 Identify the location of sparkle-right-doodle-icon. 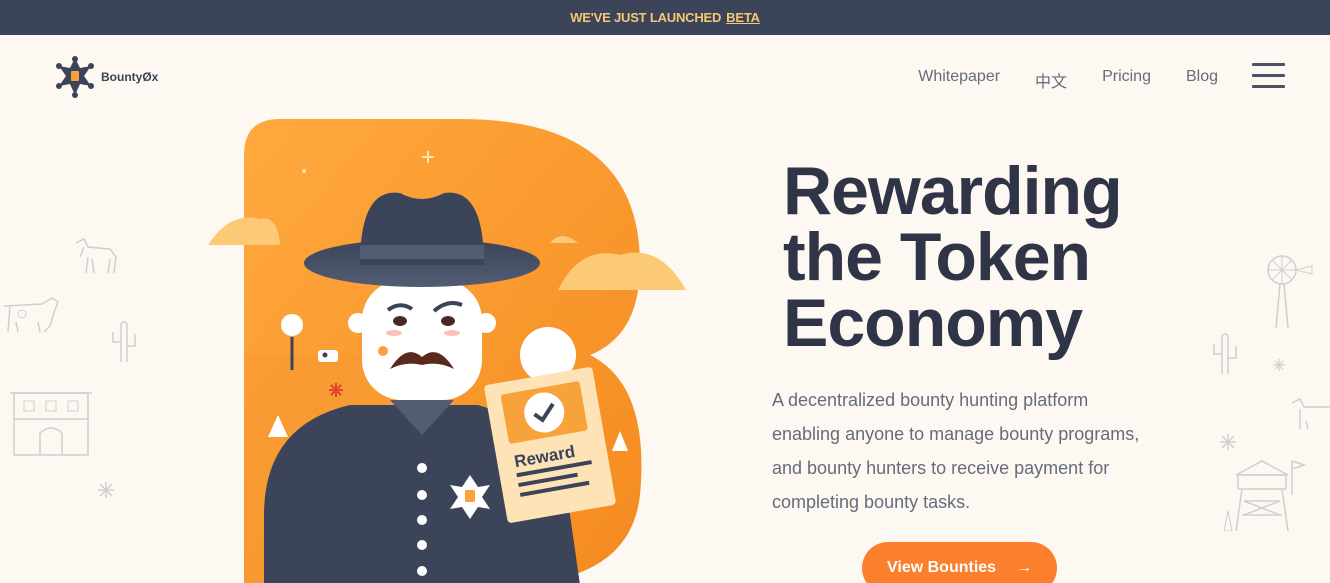
(1279, 365).